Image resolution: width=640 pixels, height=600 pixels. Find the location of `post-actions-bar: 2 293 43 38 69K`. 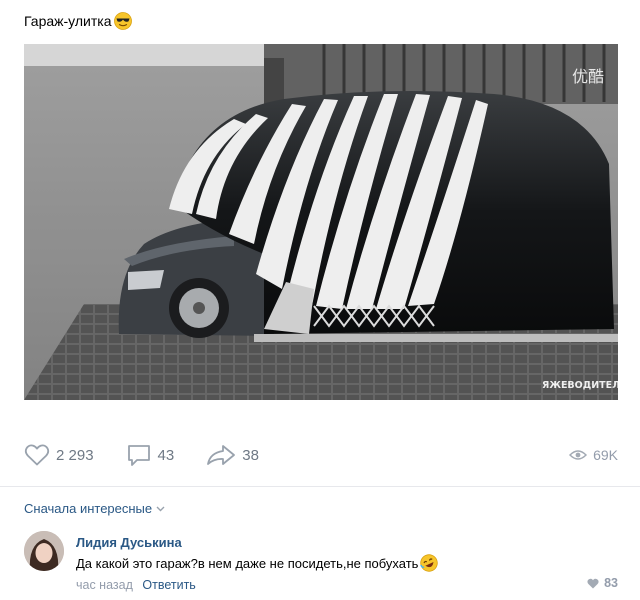

post-actions-bar: 2 293 43 38 69K is located at coordinates (321, 455).